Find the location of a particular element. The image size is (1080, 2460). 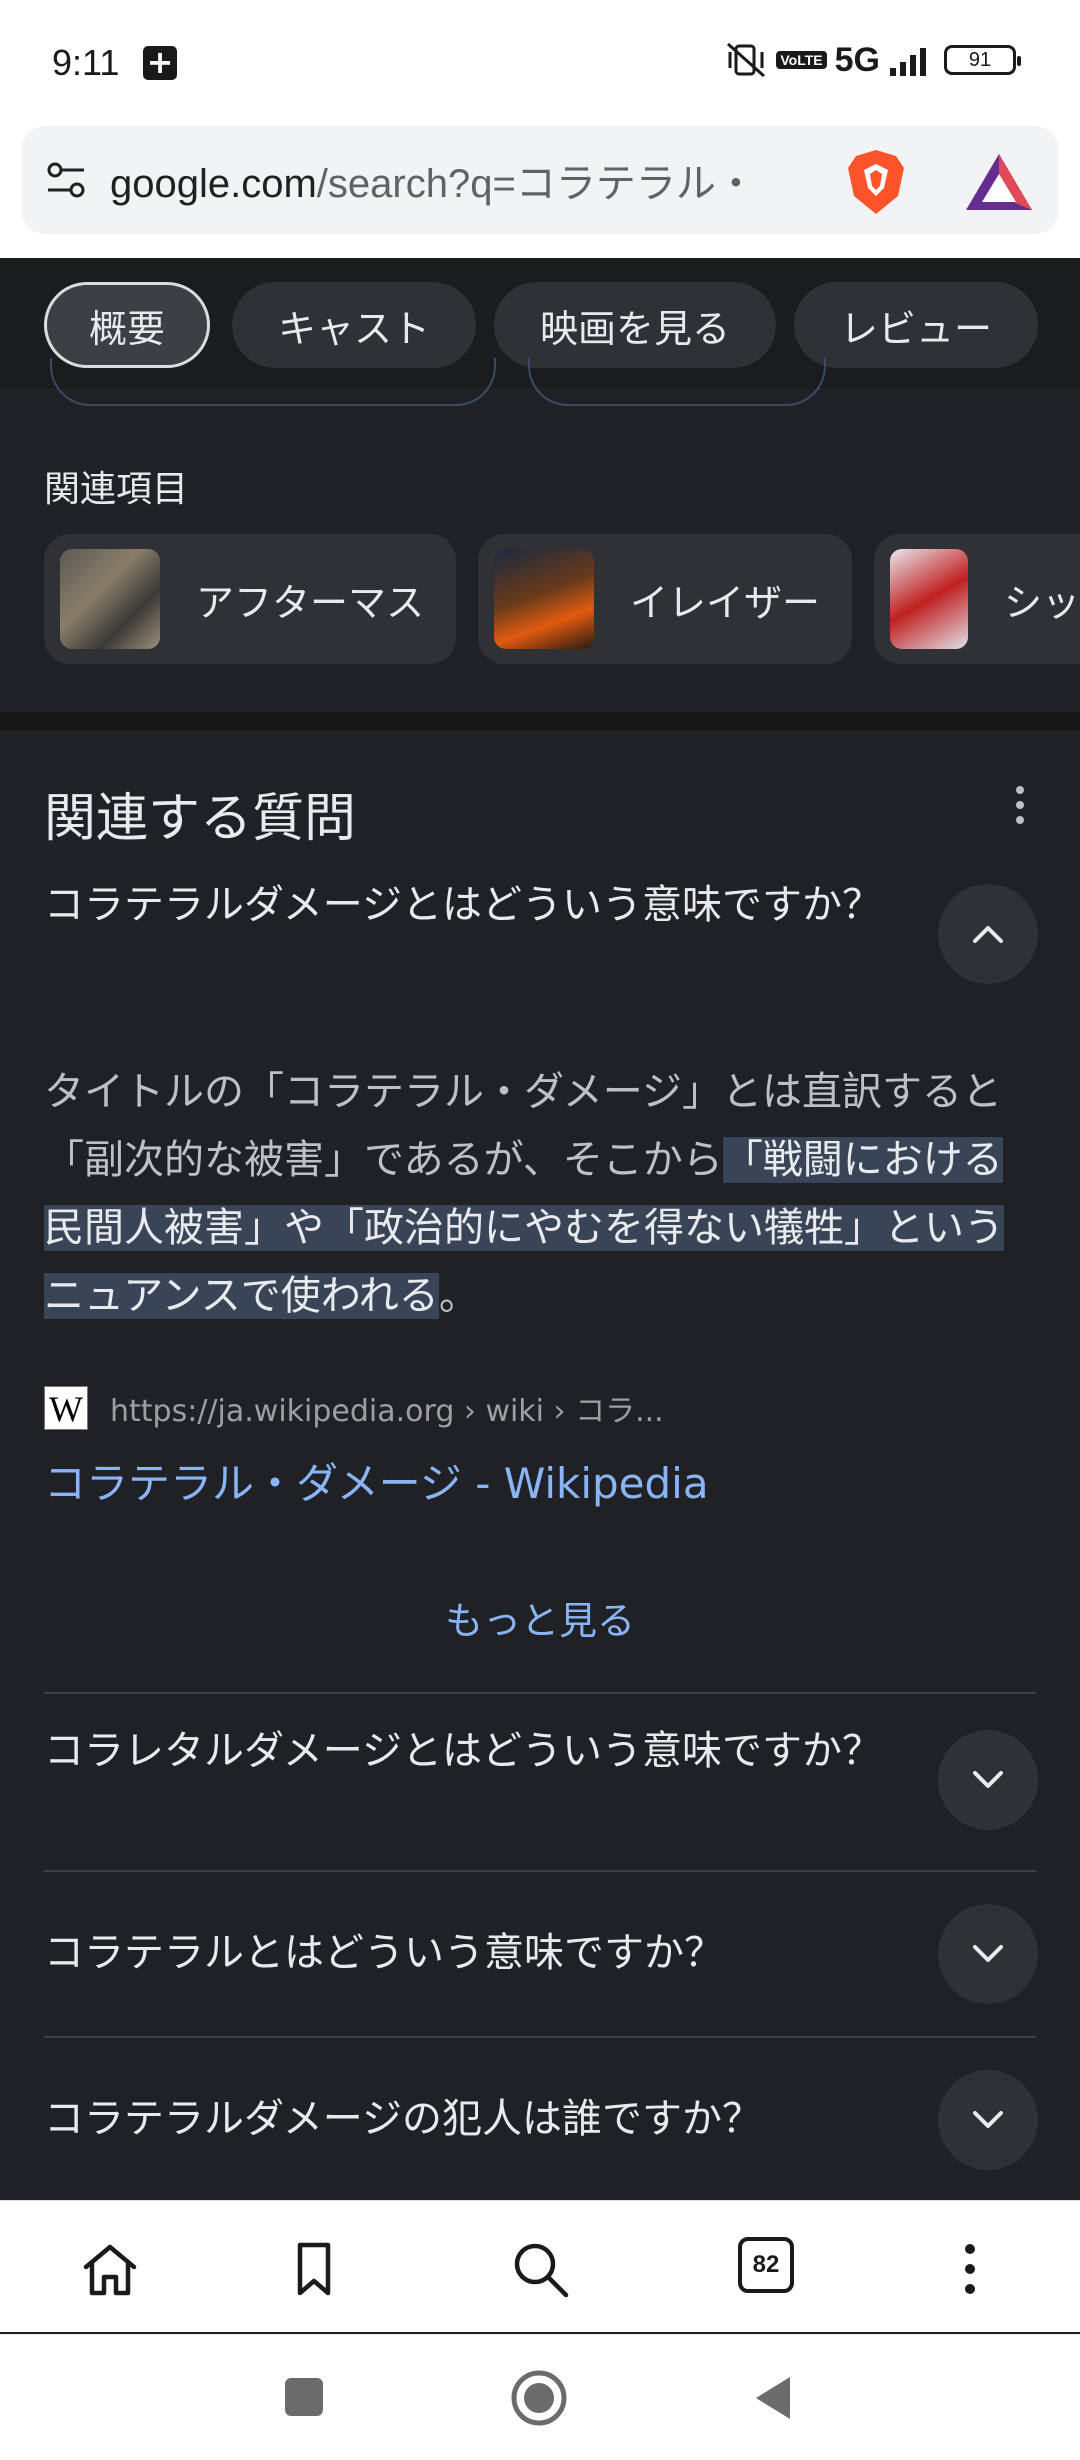

network-label: 5G is located at coordinates (857, 59).